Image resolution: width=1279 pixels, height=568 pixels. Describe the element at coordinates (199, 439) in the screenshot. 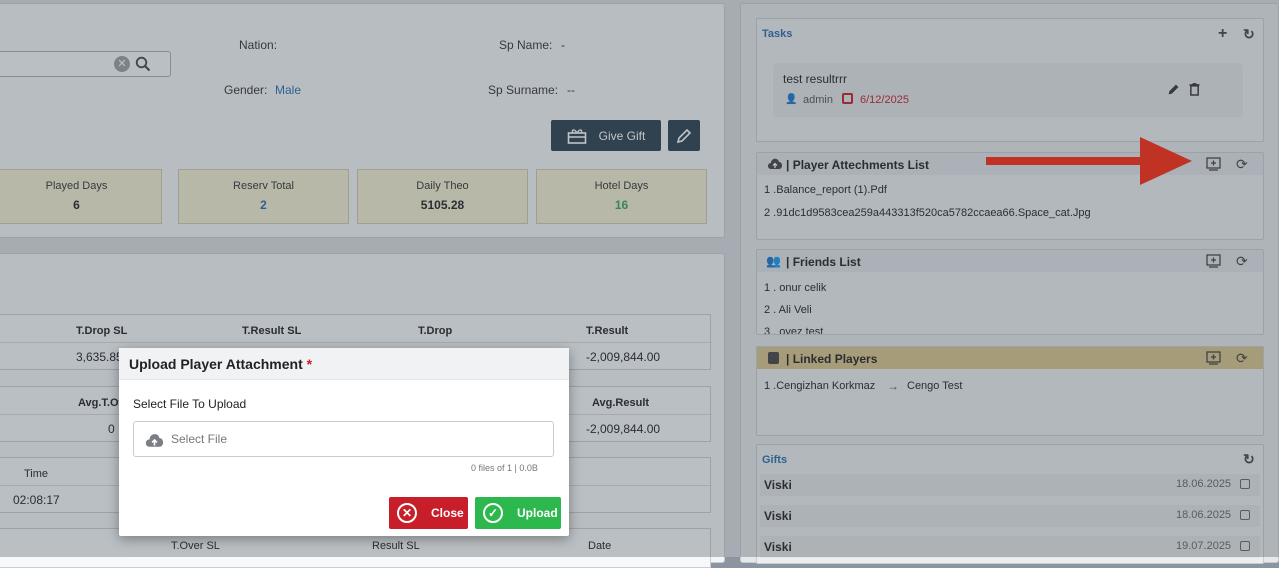

I see `file-placeholder: Select File` at that location.